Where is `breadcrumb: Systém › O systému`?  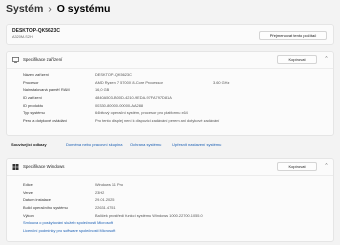 breadcrumb: Systém › O systému is located at coordinates (58, 9).